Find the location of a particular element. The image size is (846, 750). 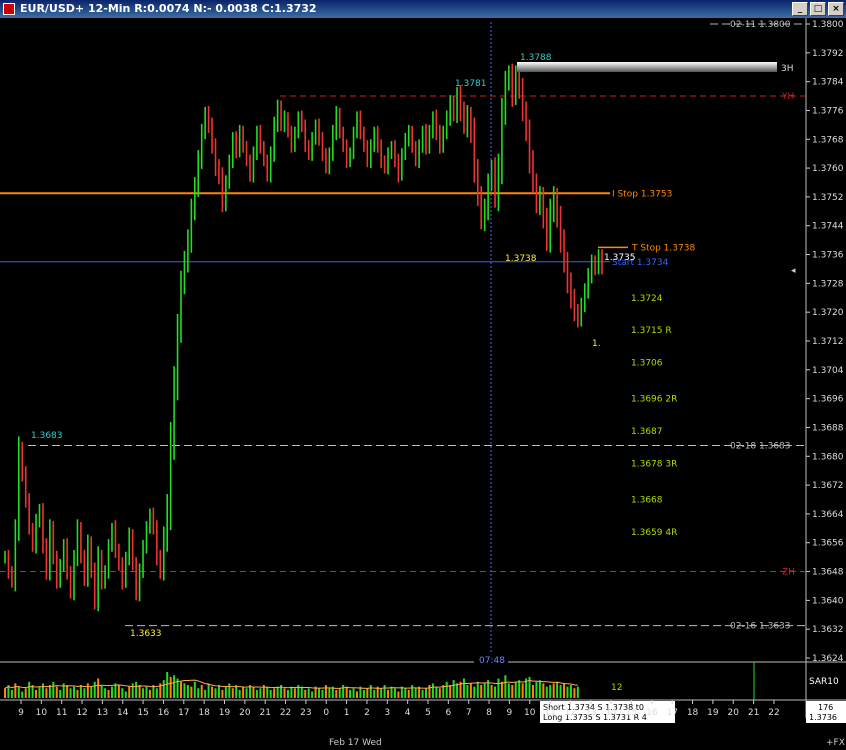

time-tick-label: 6 is located at coordinates (448, 713).